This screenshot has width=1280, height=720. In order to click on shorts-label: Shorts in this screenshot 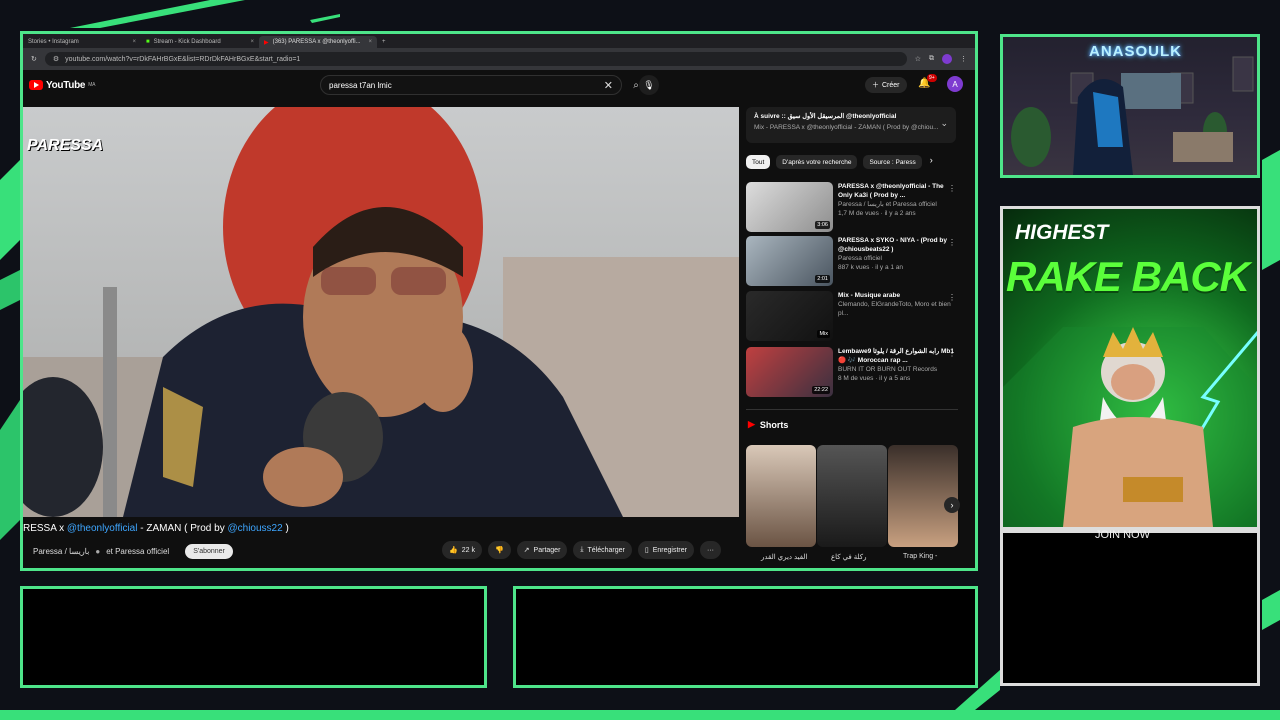, I will do `click(774, 424)`.